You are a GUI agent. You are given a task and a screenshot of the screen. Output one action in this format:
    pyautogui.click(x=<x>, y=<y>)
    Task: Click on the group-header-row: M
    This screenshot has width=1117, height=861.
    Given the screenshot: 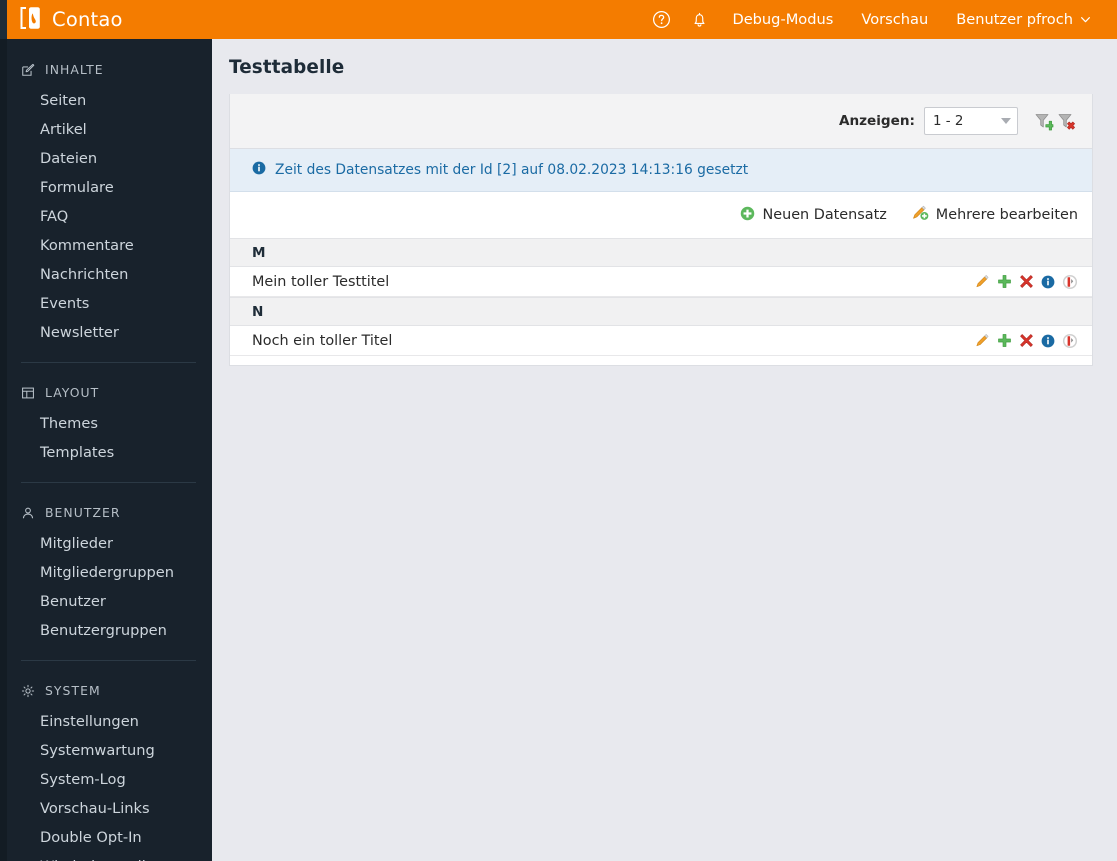 What is the action you would take?
    pyautogui.click(x=661, y=252)
    